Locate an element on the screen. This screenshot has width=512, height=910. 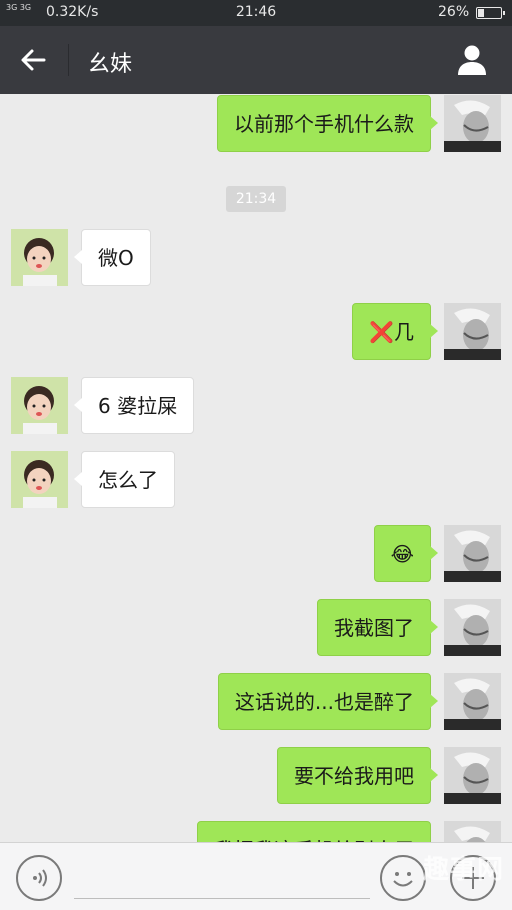
message-bubble: 怎么了 is located at coordinates (124, 479).